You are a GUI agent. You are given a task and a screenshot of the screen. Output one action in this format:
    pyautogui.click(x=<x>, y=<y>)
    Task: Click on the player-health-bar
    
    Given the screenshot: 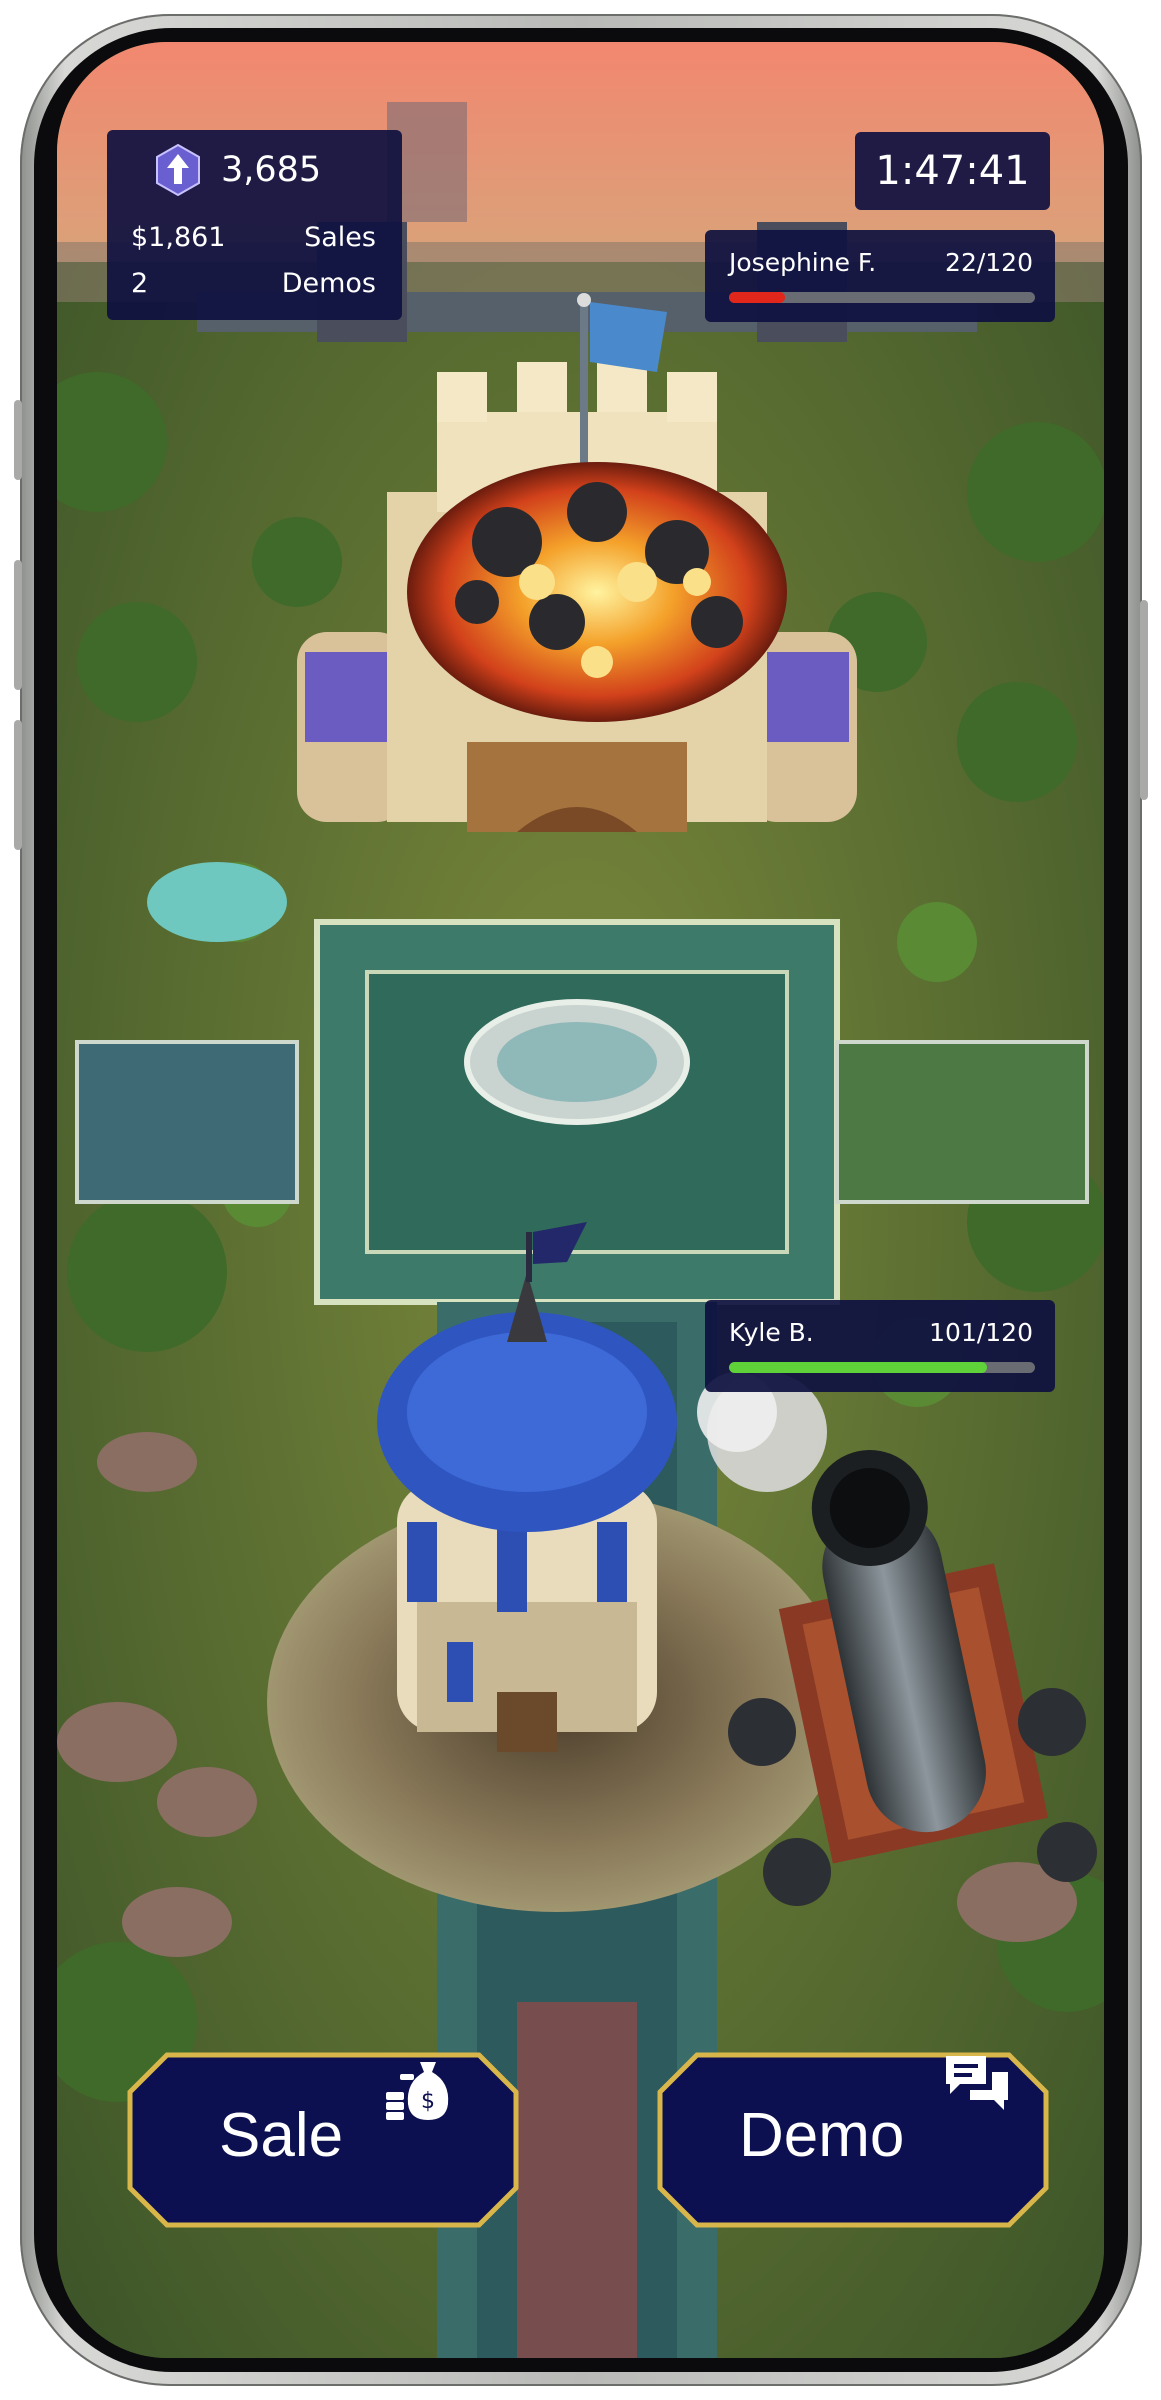 What is the action you would take?
    pyautogui.click(x=882, y=1367)
    